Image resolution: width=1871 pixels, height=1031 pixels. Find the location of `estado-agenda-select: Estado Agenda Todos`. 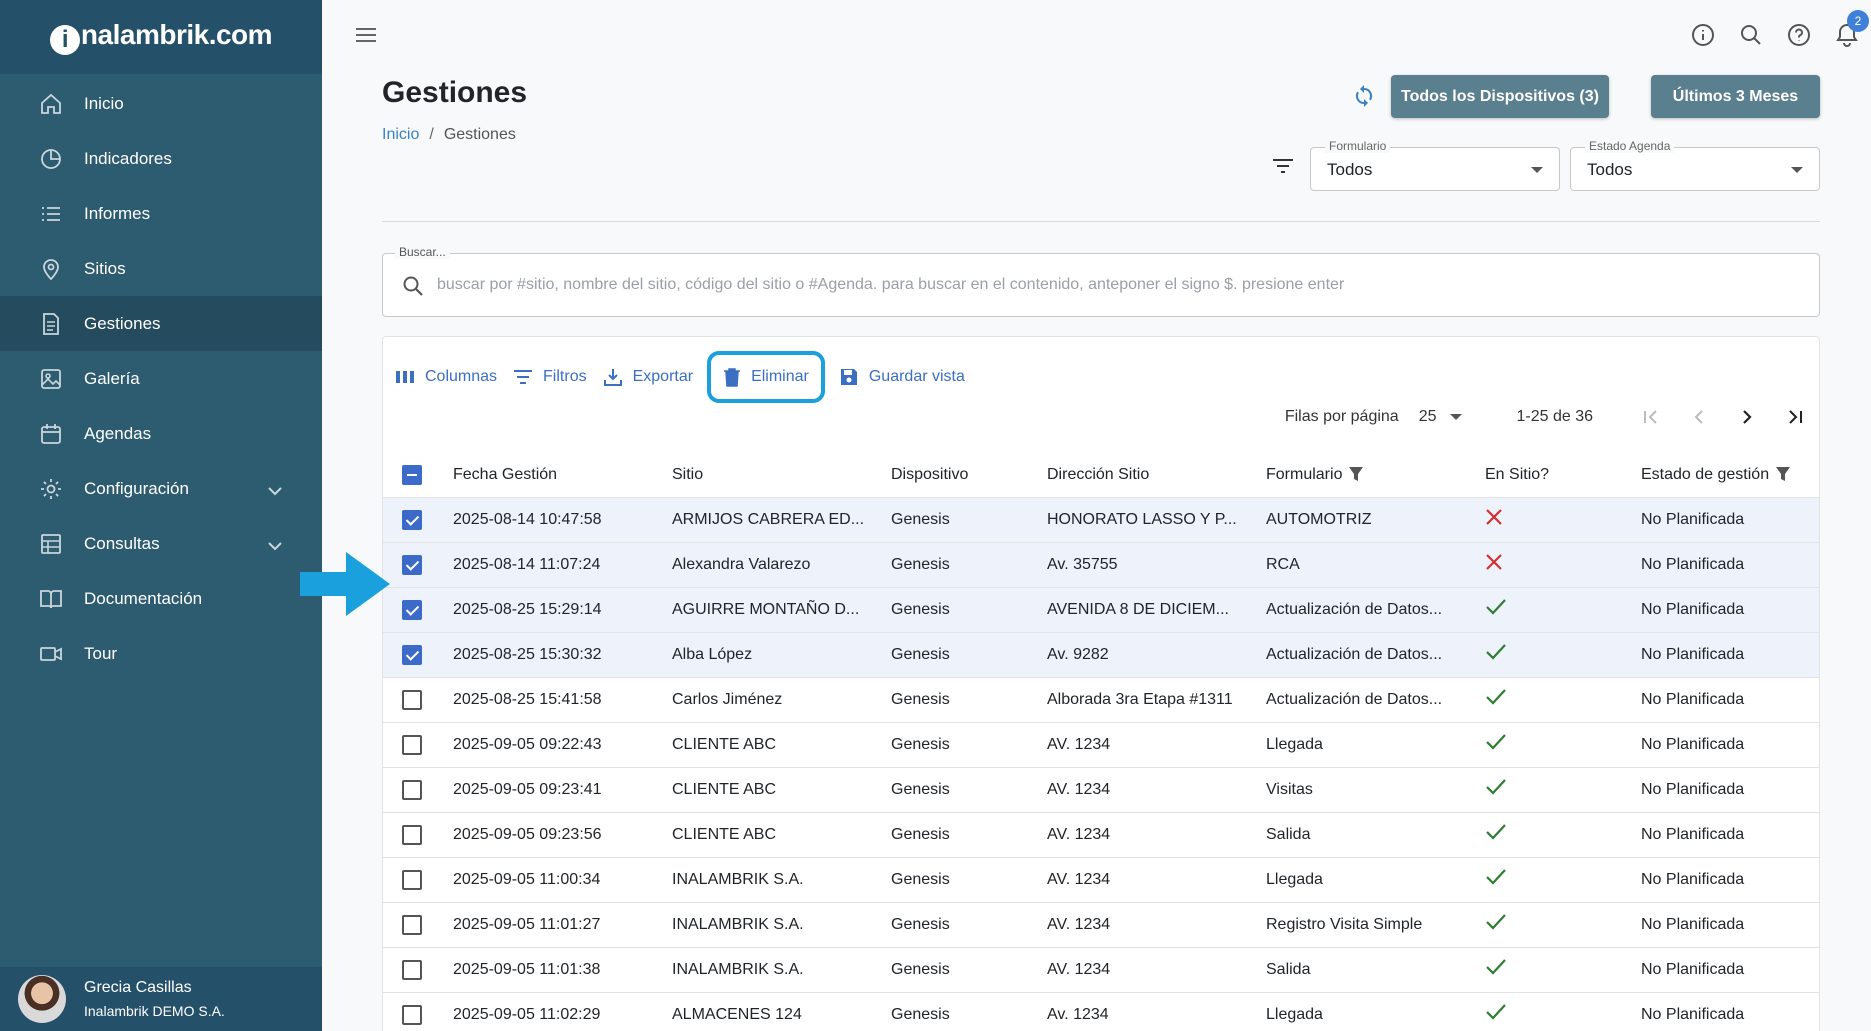

estado-agenda-select: Estado Agenda Todos is located at coordinates (1695, 165).